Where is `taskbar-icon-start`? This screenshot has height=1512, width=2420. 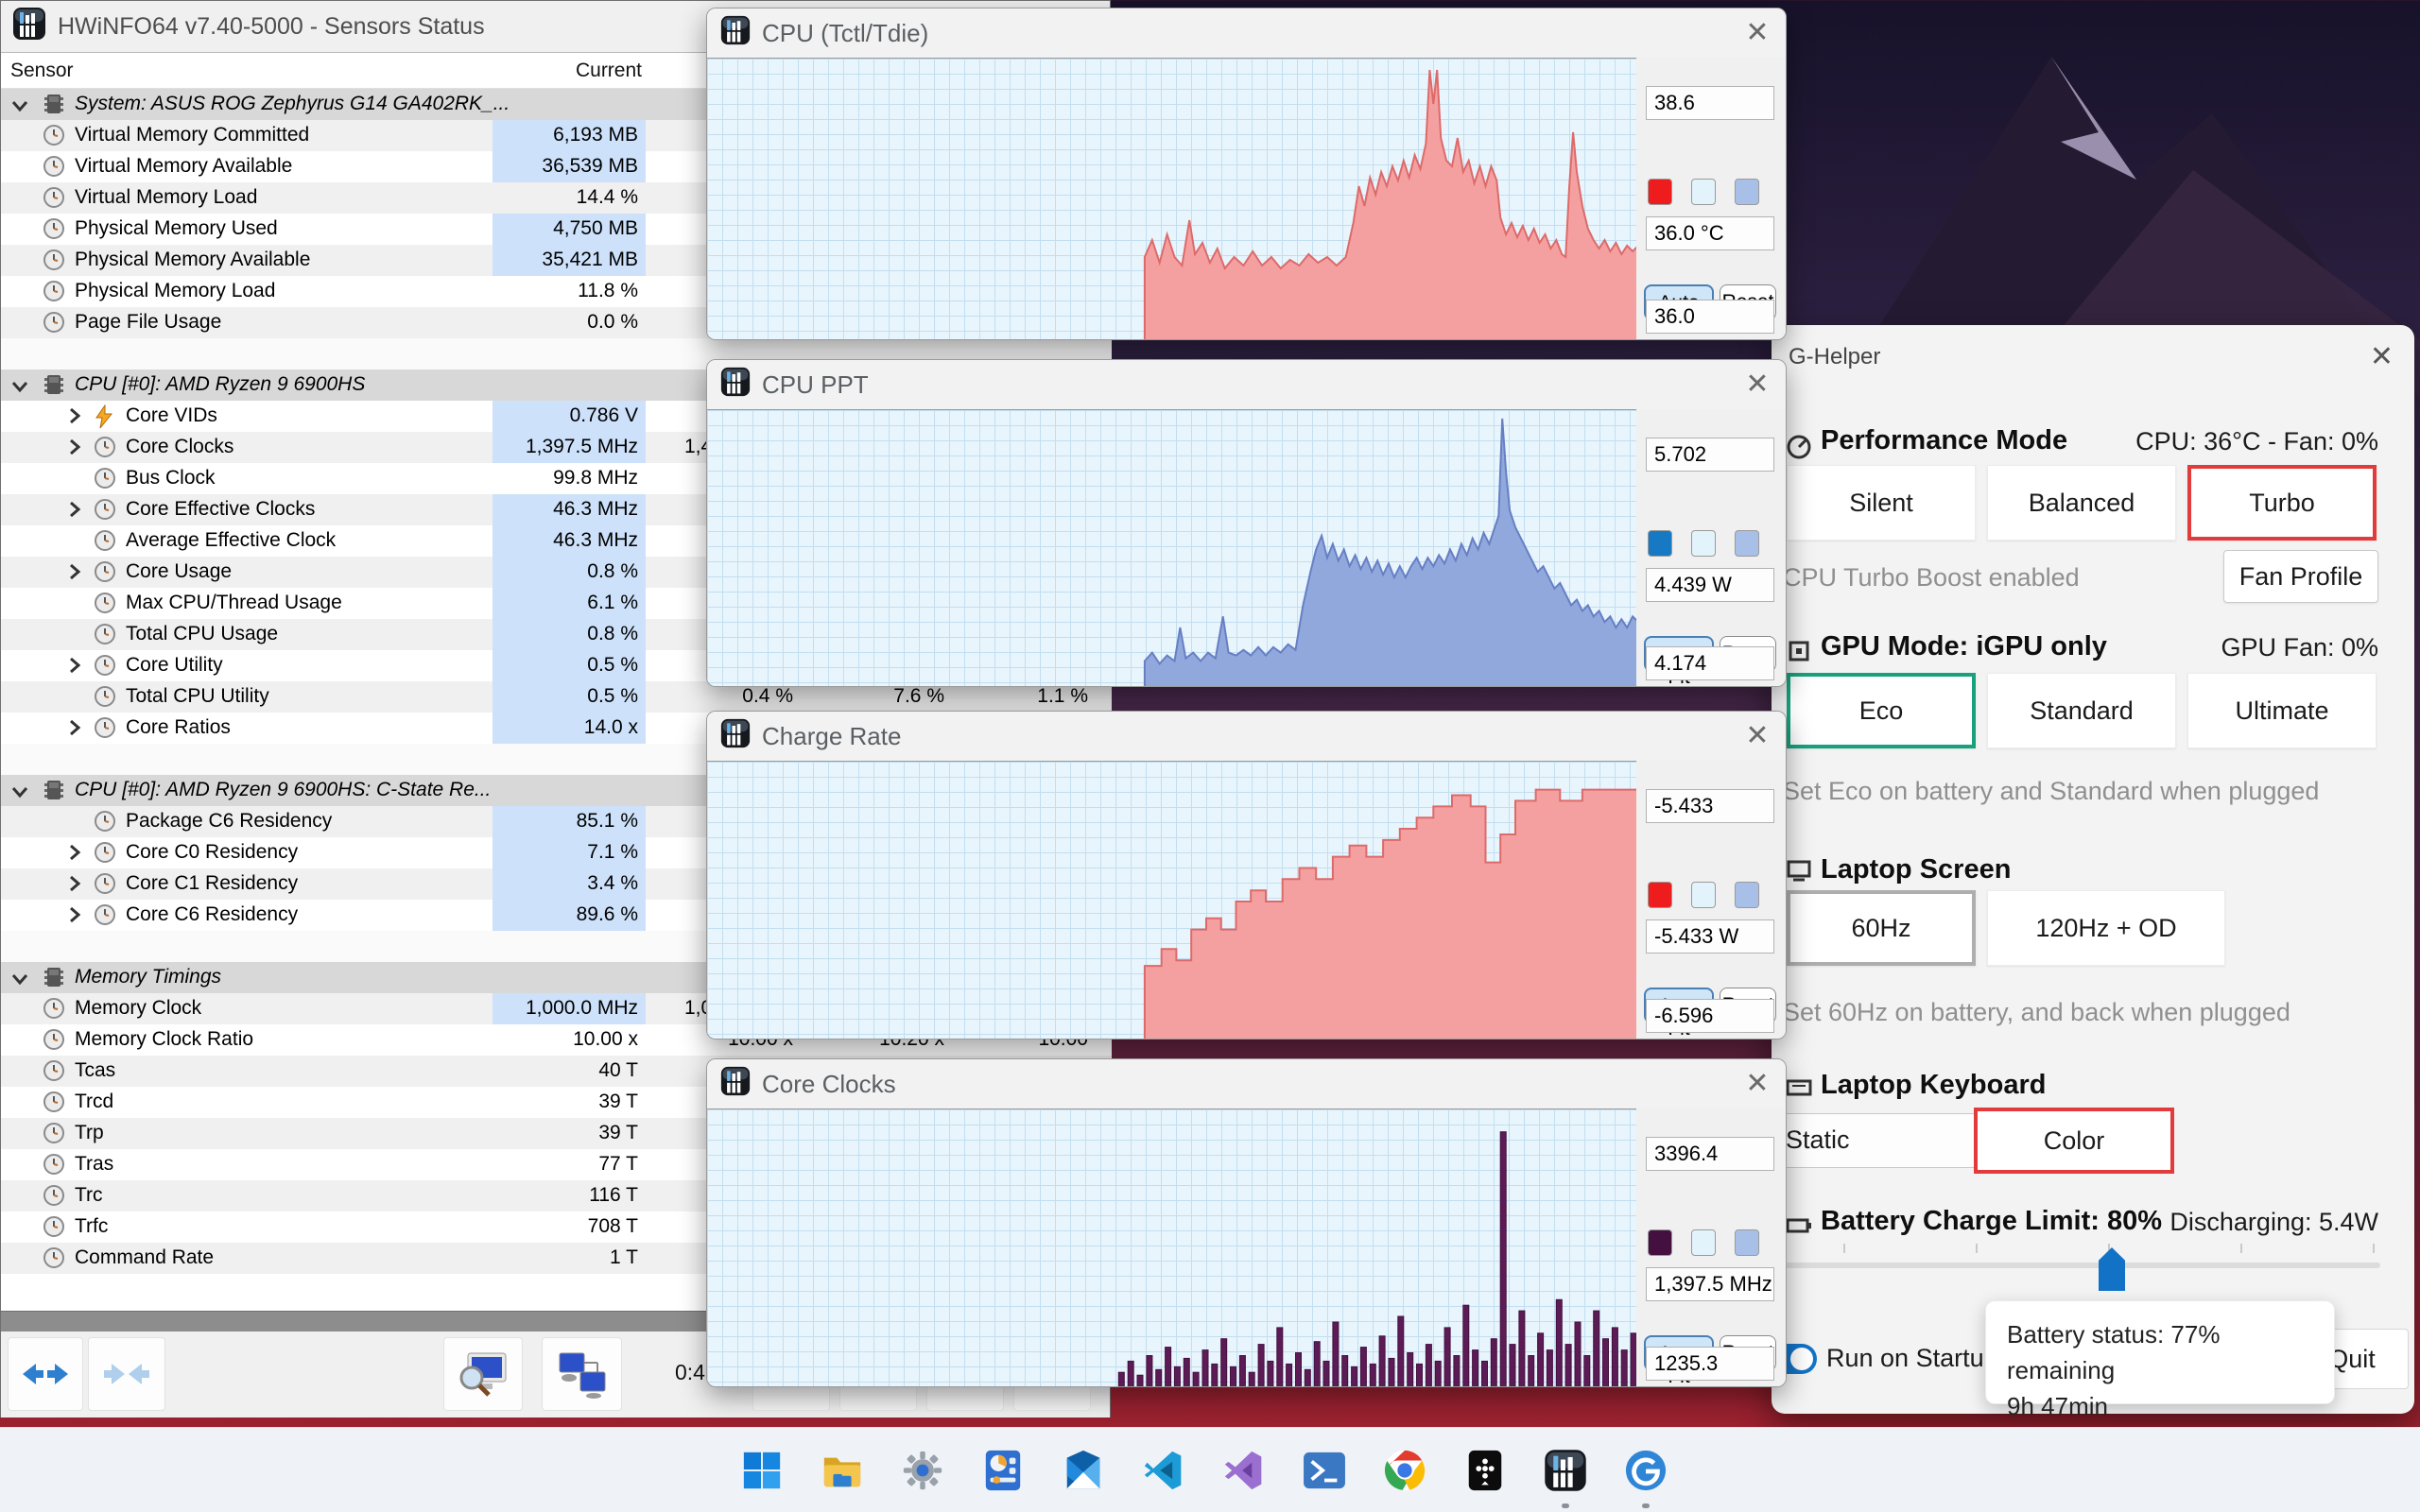
taskbar-icon-start is located at coordinates (762, 1470).